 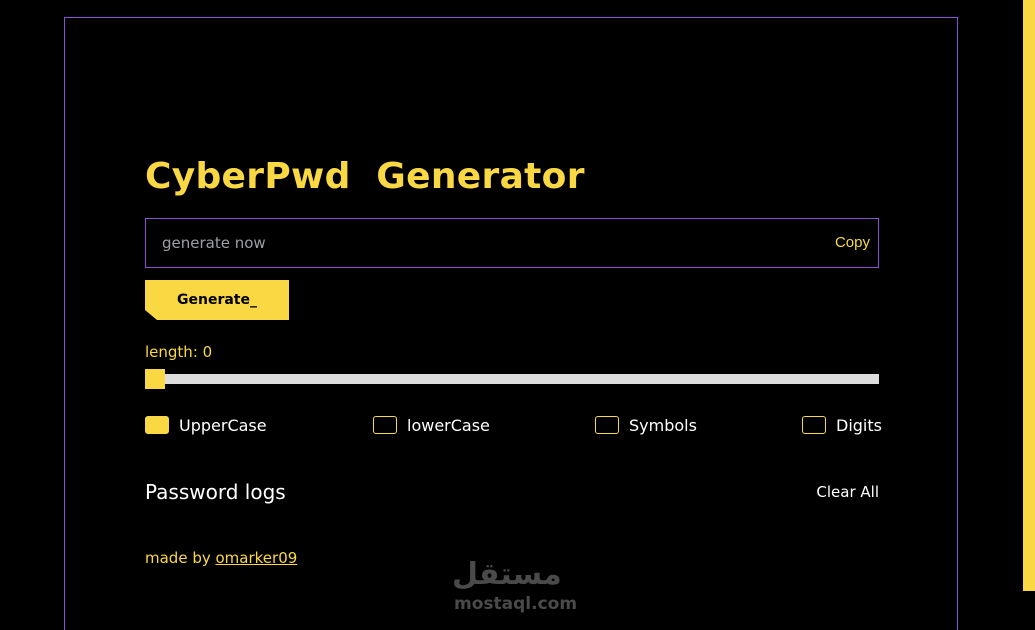 I want to click on generate-button: Generate_, so click(x=217, y=300).